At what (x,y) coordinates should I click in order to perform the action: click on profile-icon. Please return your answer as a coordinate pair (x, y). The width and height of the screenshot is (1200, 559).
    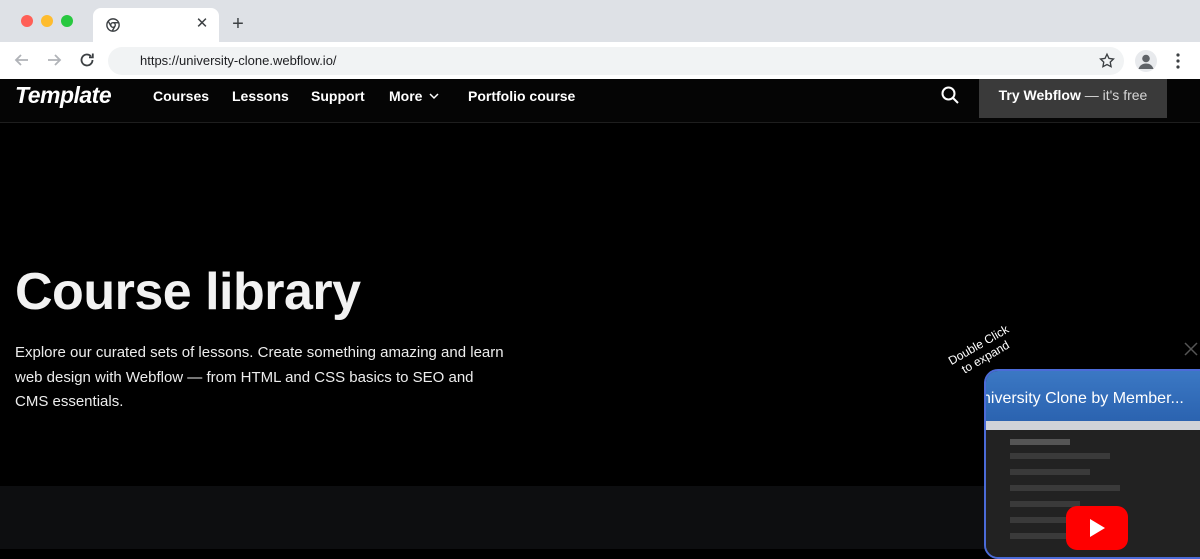
    Looking at the image, I should click on (1146, 61).